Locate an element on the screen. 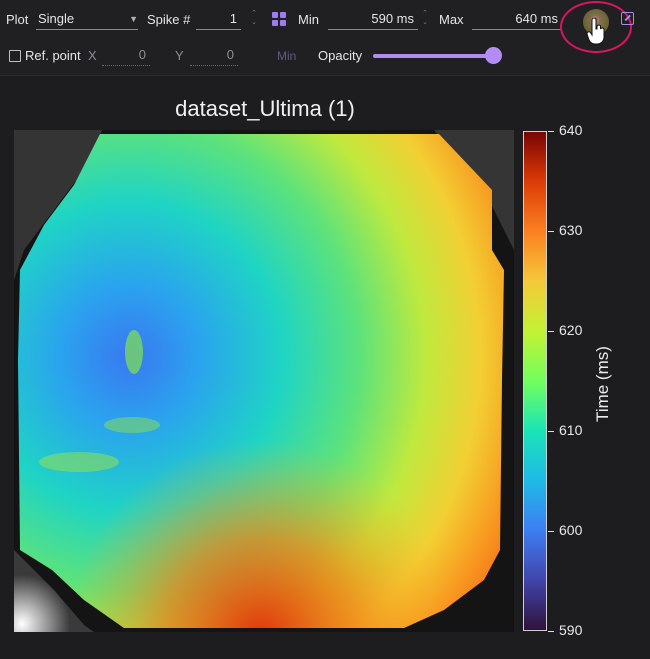 Image resolution: width=650 pixels, height=659 pixels. hand-pointer-icon is located at coordinates (595, 31).